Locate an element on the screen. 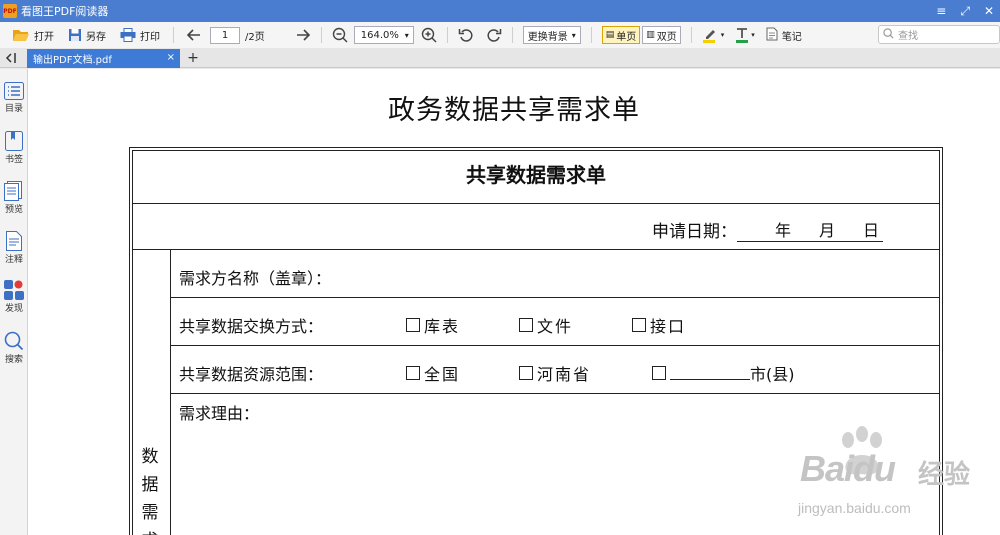 The width and height of the screenshot is (1000, 535). thumbnail-icon is located at coordinates (13, 191).